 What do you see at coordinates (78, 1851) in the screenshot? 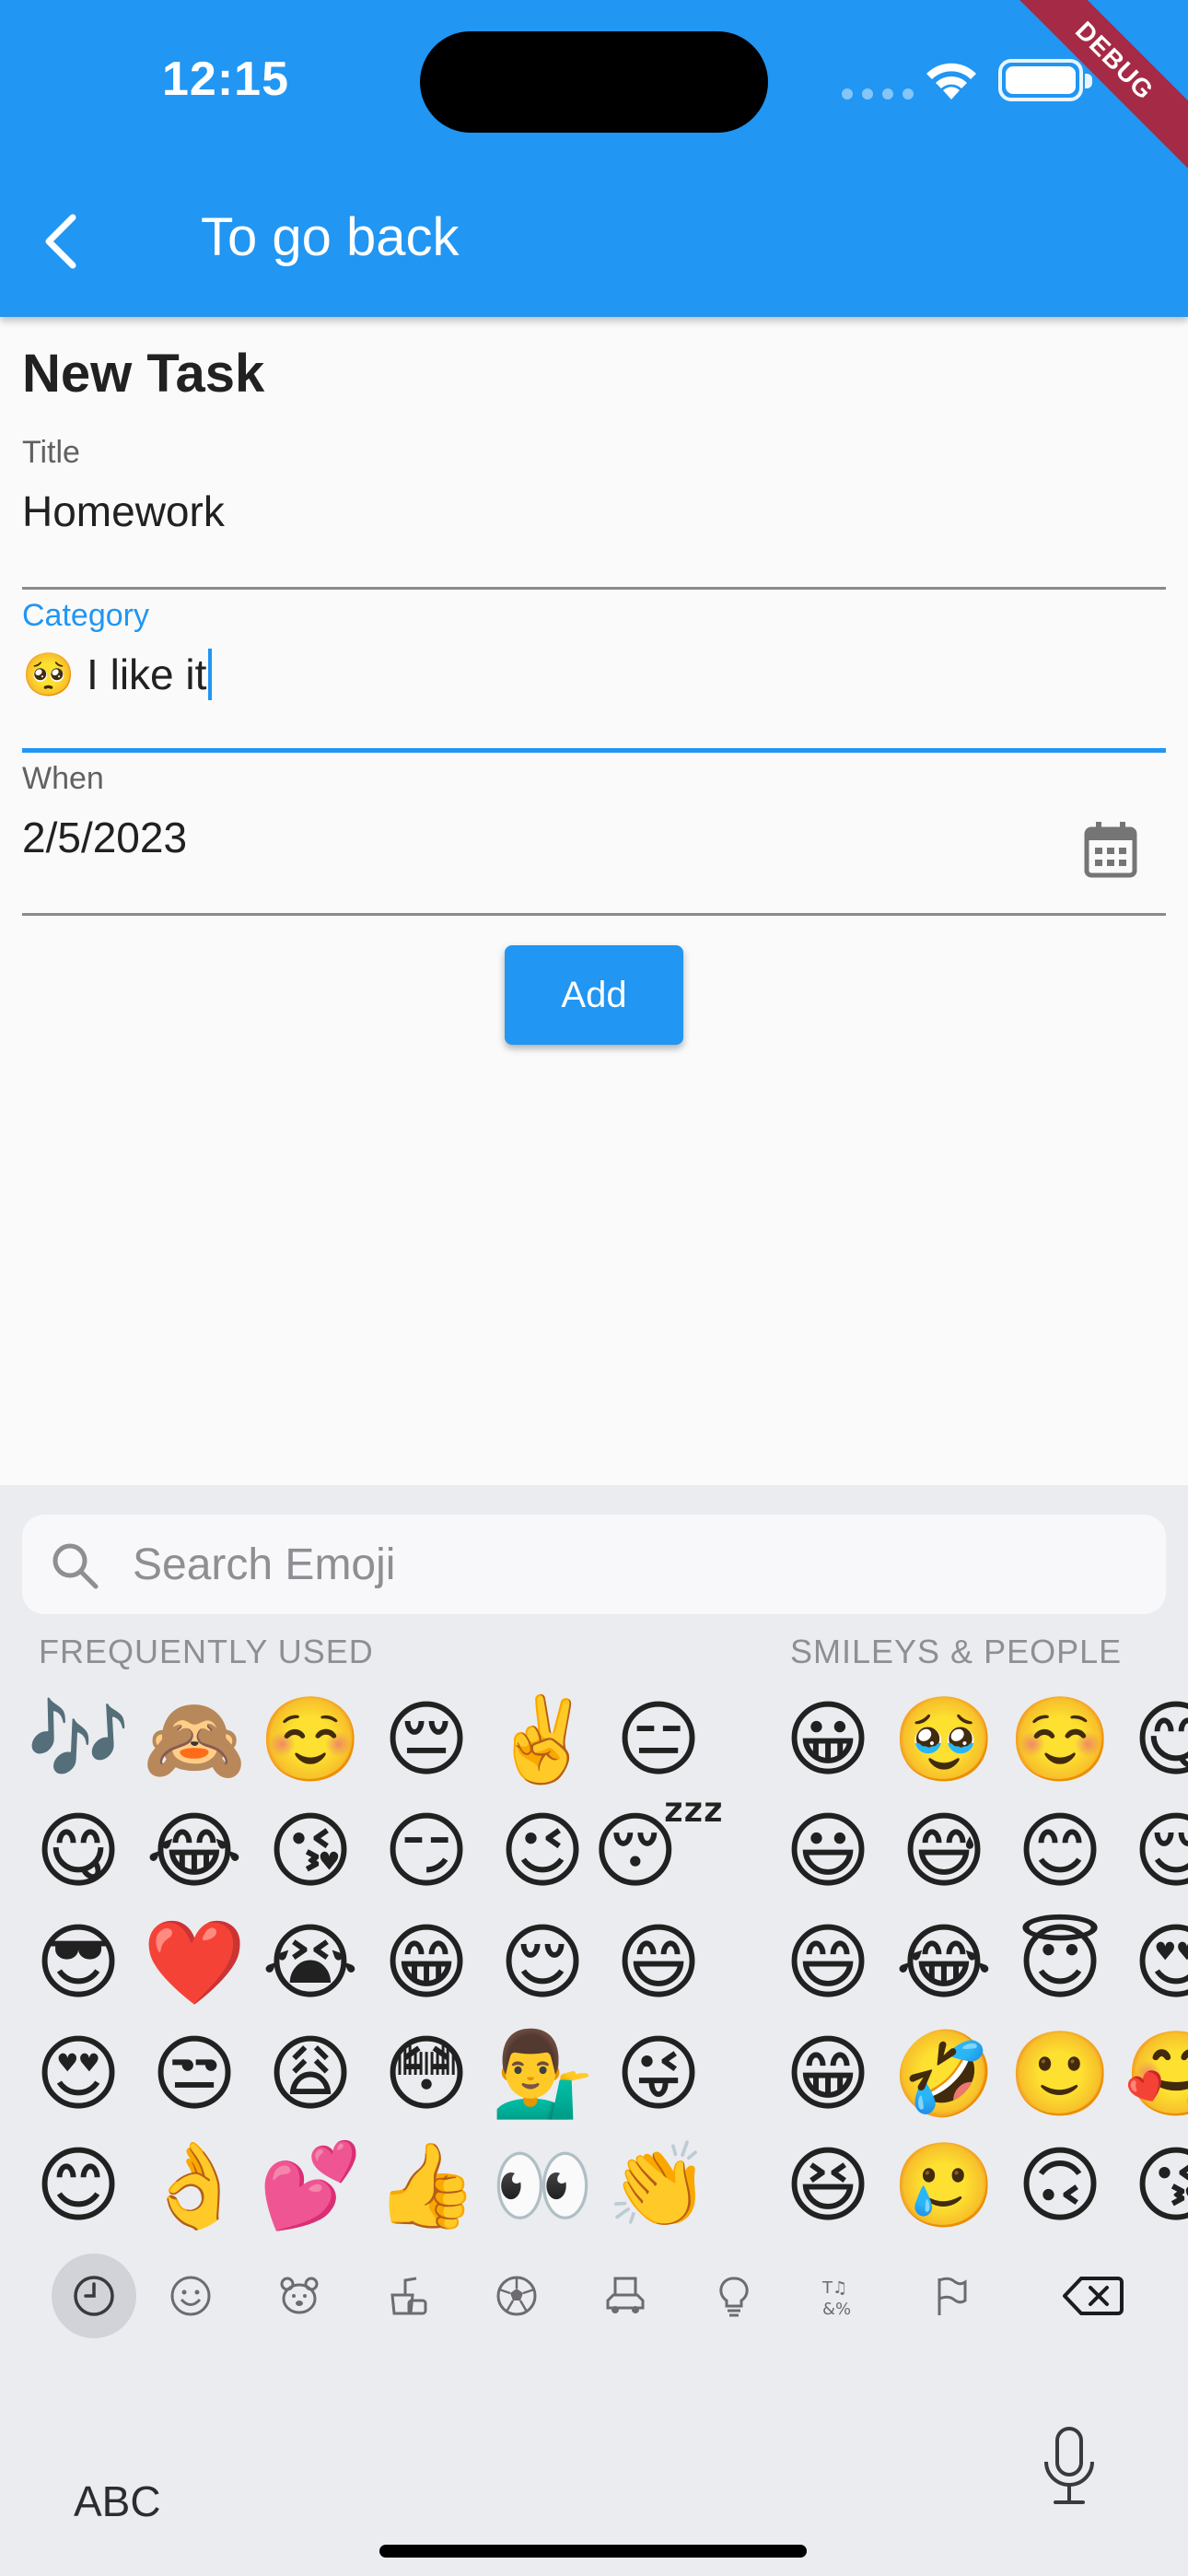
I see `frequently-used-emoji: 😋` at bounding box center [78, 1851].